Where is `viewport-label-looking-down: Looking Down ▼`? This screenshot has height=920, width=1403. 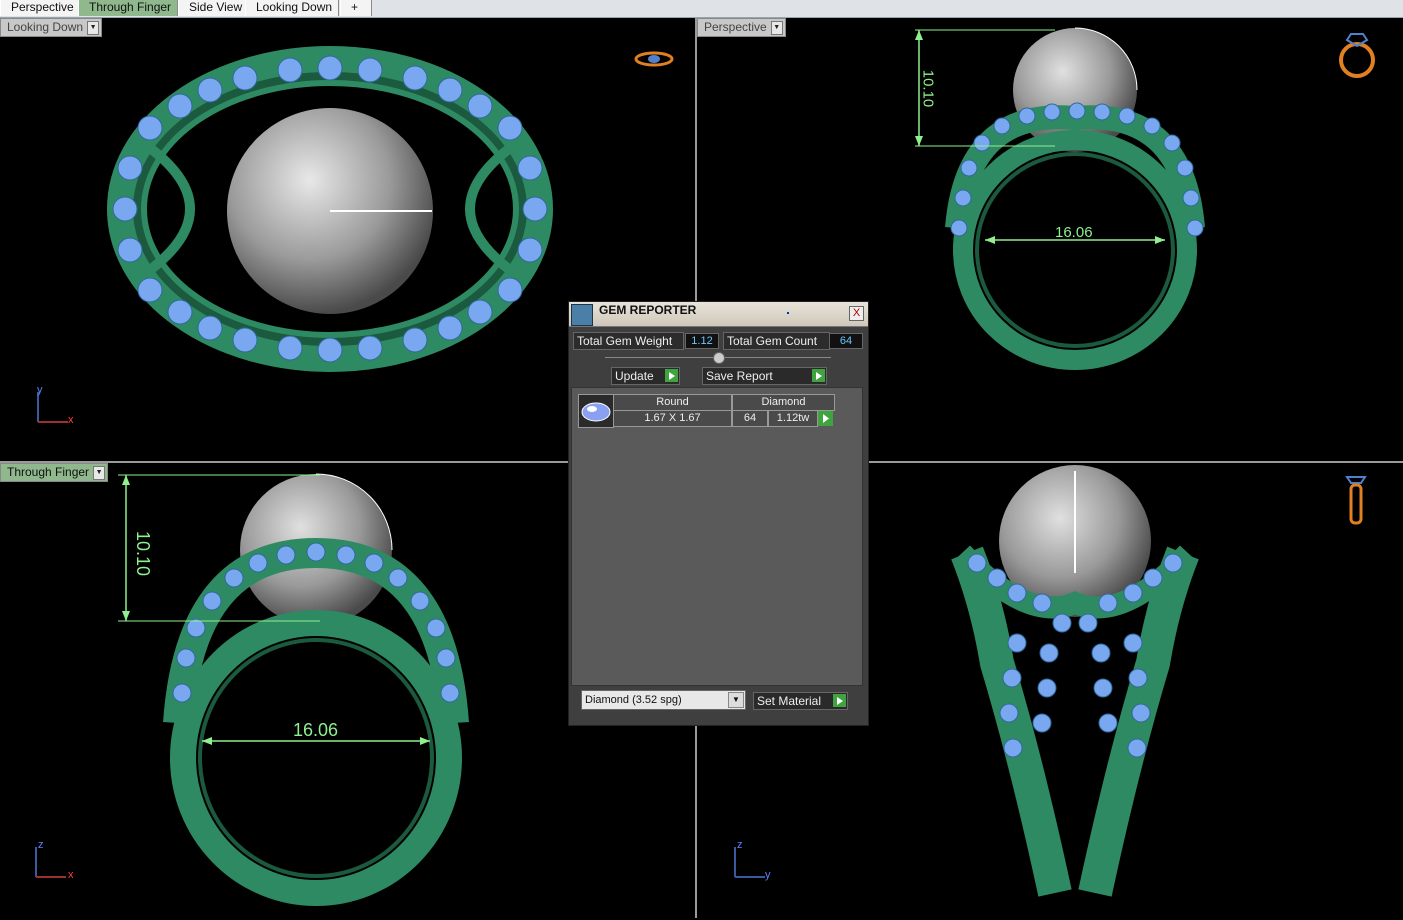 viewport-label-looking-down: Looking Down ▼ is located at coordinates (51, 27).